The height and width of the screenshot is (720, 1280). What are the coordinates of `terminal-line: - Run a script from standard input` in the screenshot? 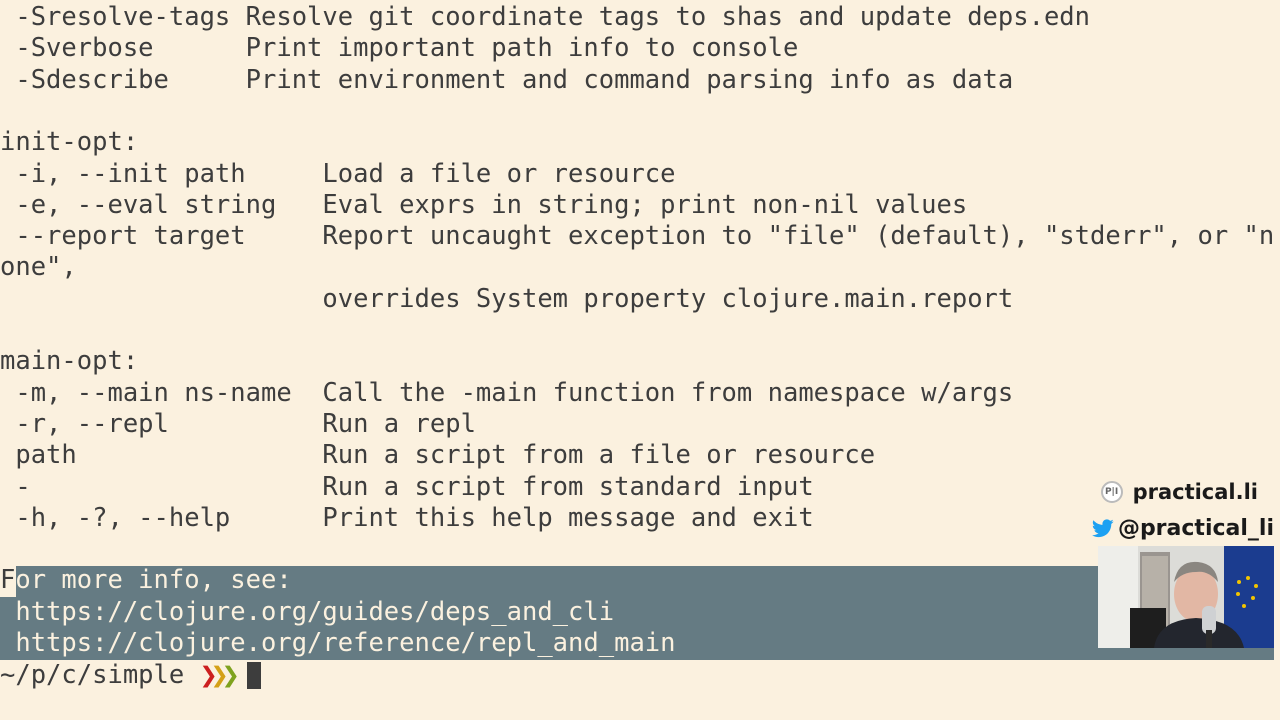 It's located at (407, 486).